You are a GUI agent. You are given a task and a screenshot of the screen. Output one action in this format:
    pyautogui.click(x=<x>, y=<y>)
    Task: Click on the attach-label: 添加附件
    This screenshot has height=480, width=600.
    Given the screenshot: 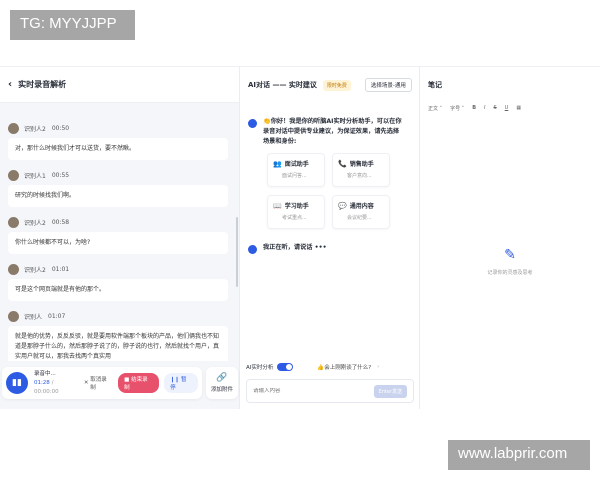 What is the action you would take?
    pyautogui.click(x=221, y=390)
    